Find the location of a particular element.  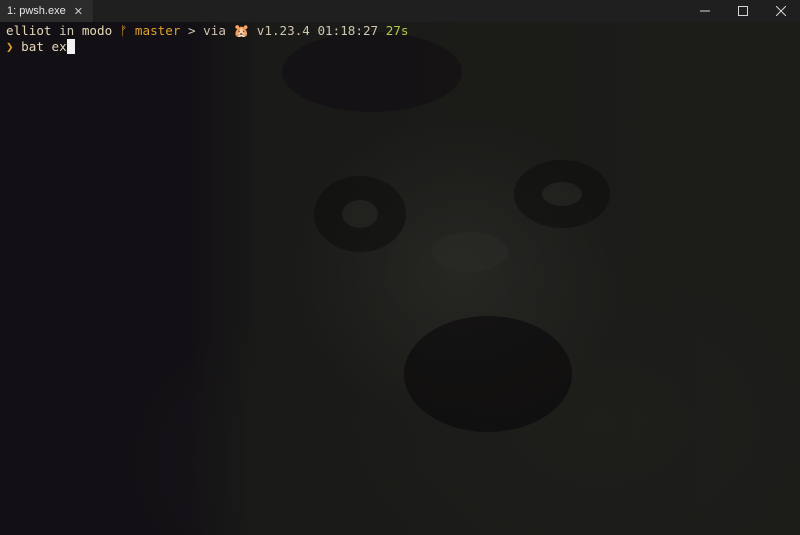

tab-pwsh: 1: pwsh.exe ✕ is located at coordinates (47, 11).